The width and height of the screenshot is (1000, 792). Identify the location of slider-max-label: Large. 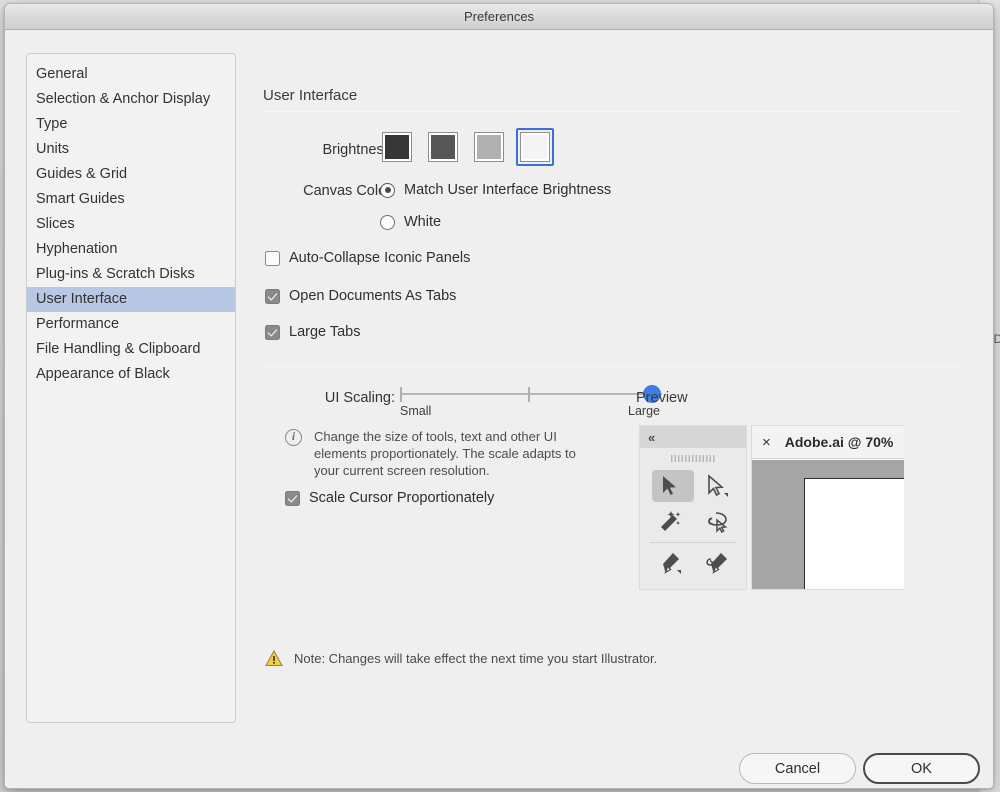
(644, 411).